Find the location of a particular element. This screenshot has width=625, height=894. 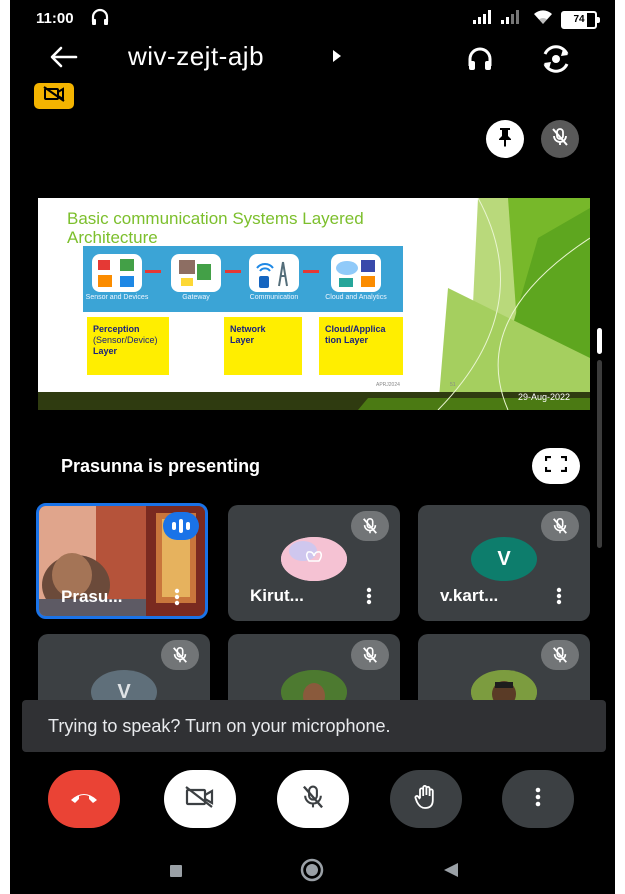

speaking-indicator-icon is located at coordinates (181, 526).